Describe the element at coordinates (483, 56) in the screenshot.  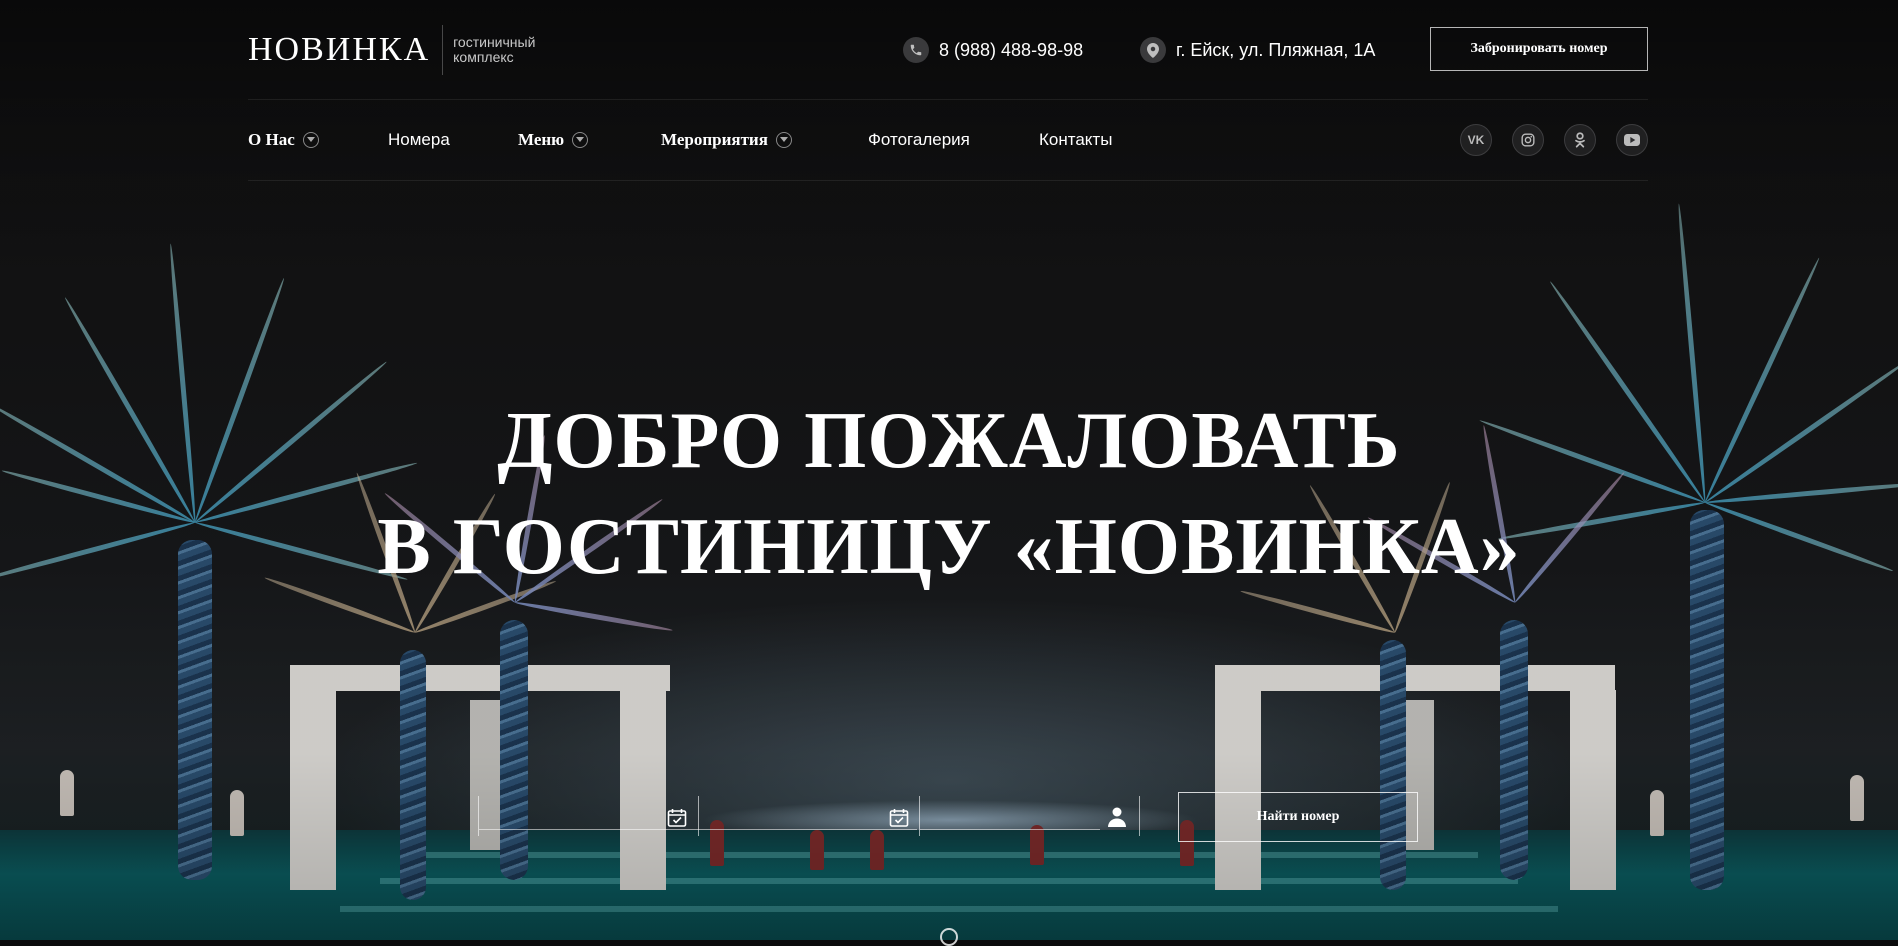
I see `logo-subtitle-line2: комплекс` at that location.